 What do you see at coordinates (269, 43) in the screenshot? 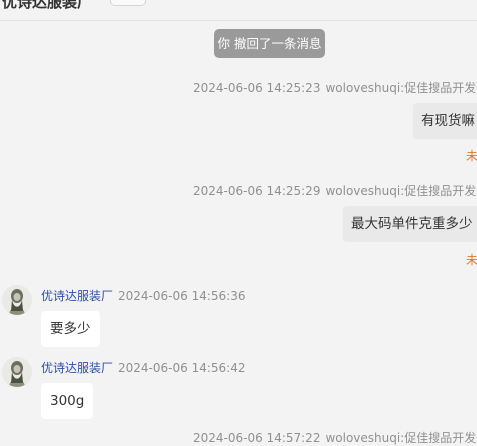
I see `recall-notice: 你 撤回了一条消息` at bounding box center [269, 43].